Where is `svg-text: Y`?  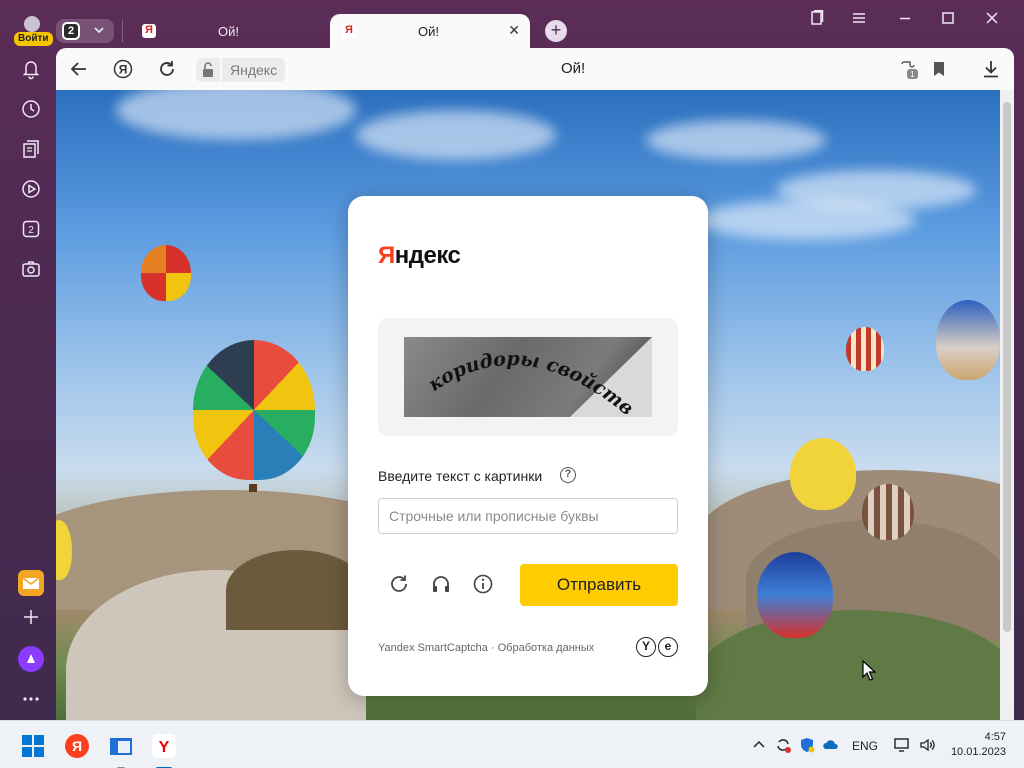 svg-text: Y is located at coordinates (164, 747).